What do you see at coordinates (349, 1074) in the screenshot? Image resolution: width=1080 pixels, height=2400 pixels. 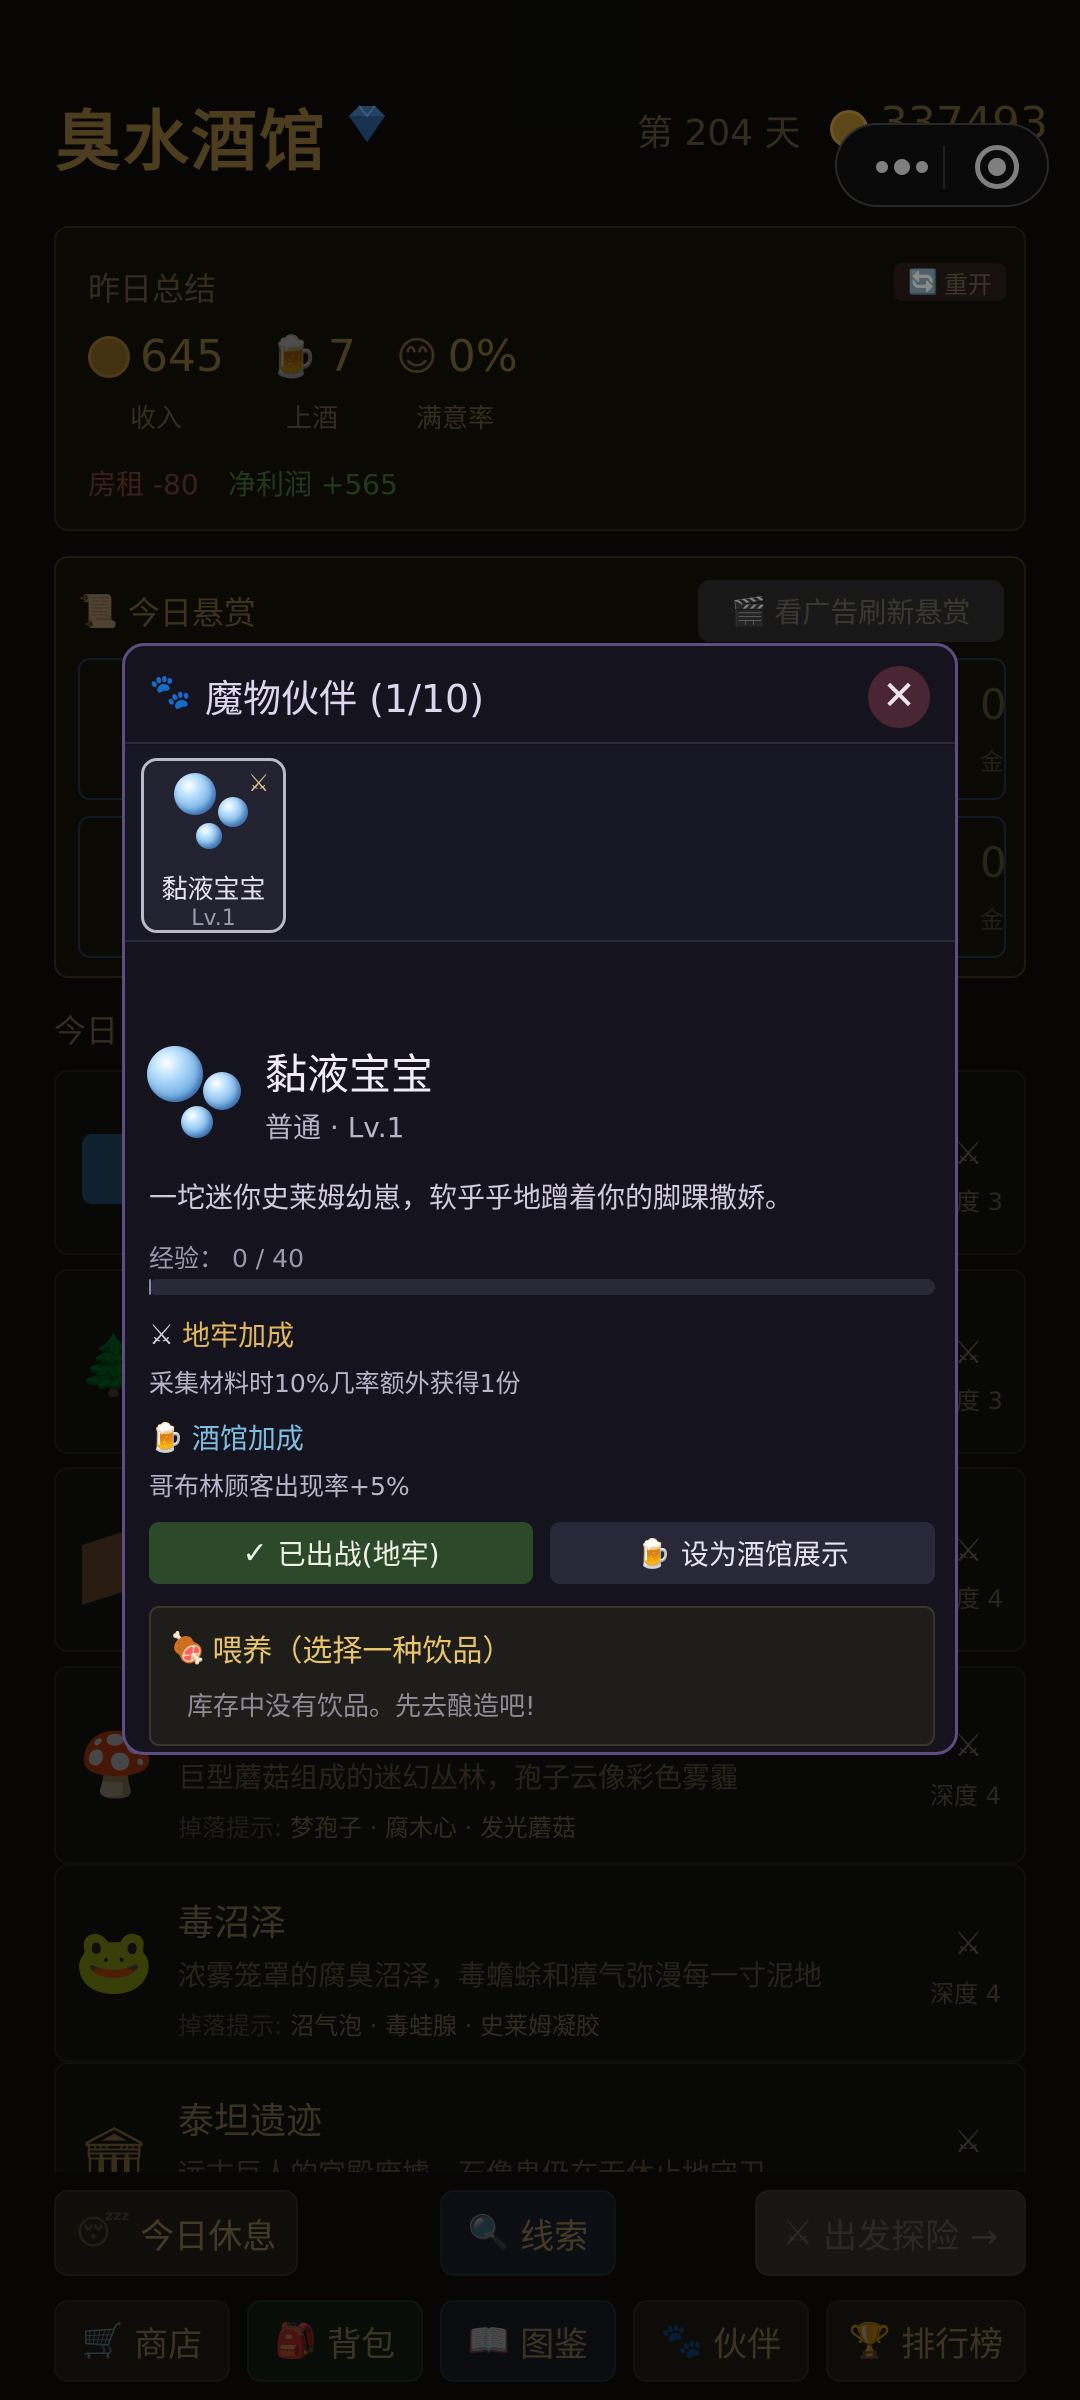 I see `pet-name: 黏液宝宝` at bounding box center [349, 1074].